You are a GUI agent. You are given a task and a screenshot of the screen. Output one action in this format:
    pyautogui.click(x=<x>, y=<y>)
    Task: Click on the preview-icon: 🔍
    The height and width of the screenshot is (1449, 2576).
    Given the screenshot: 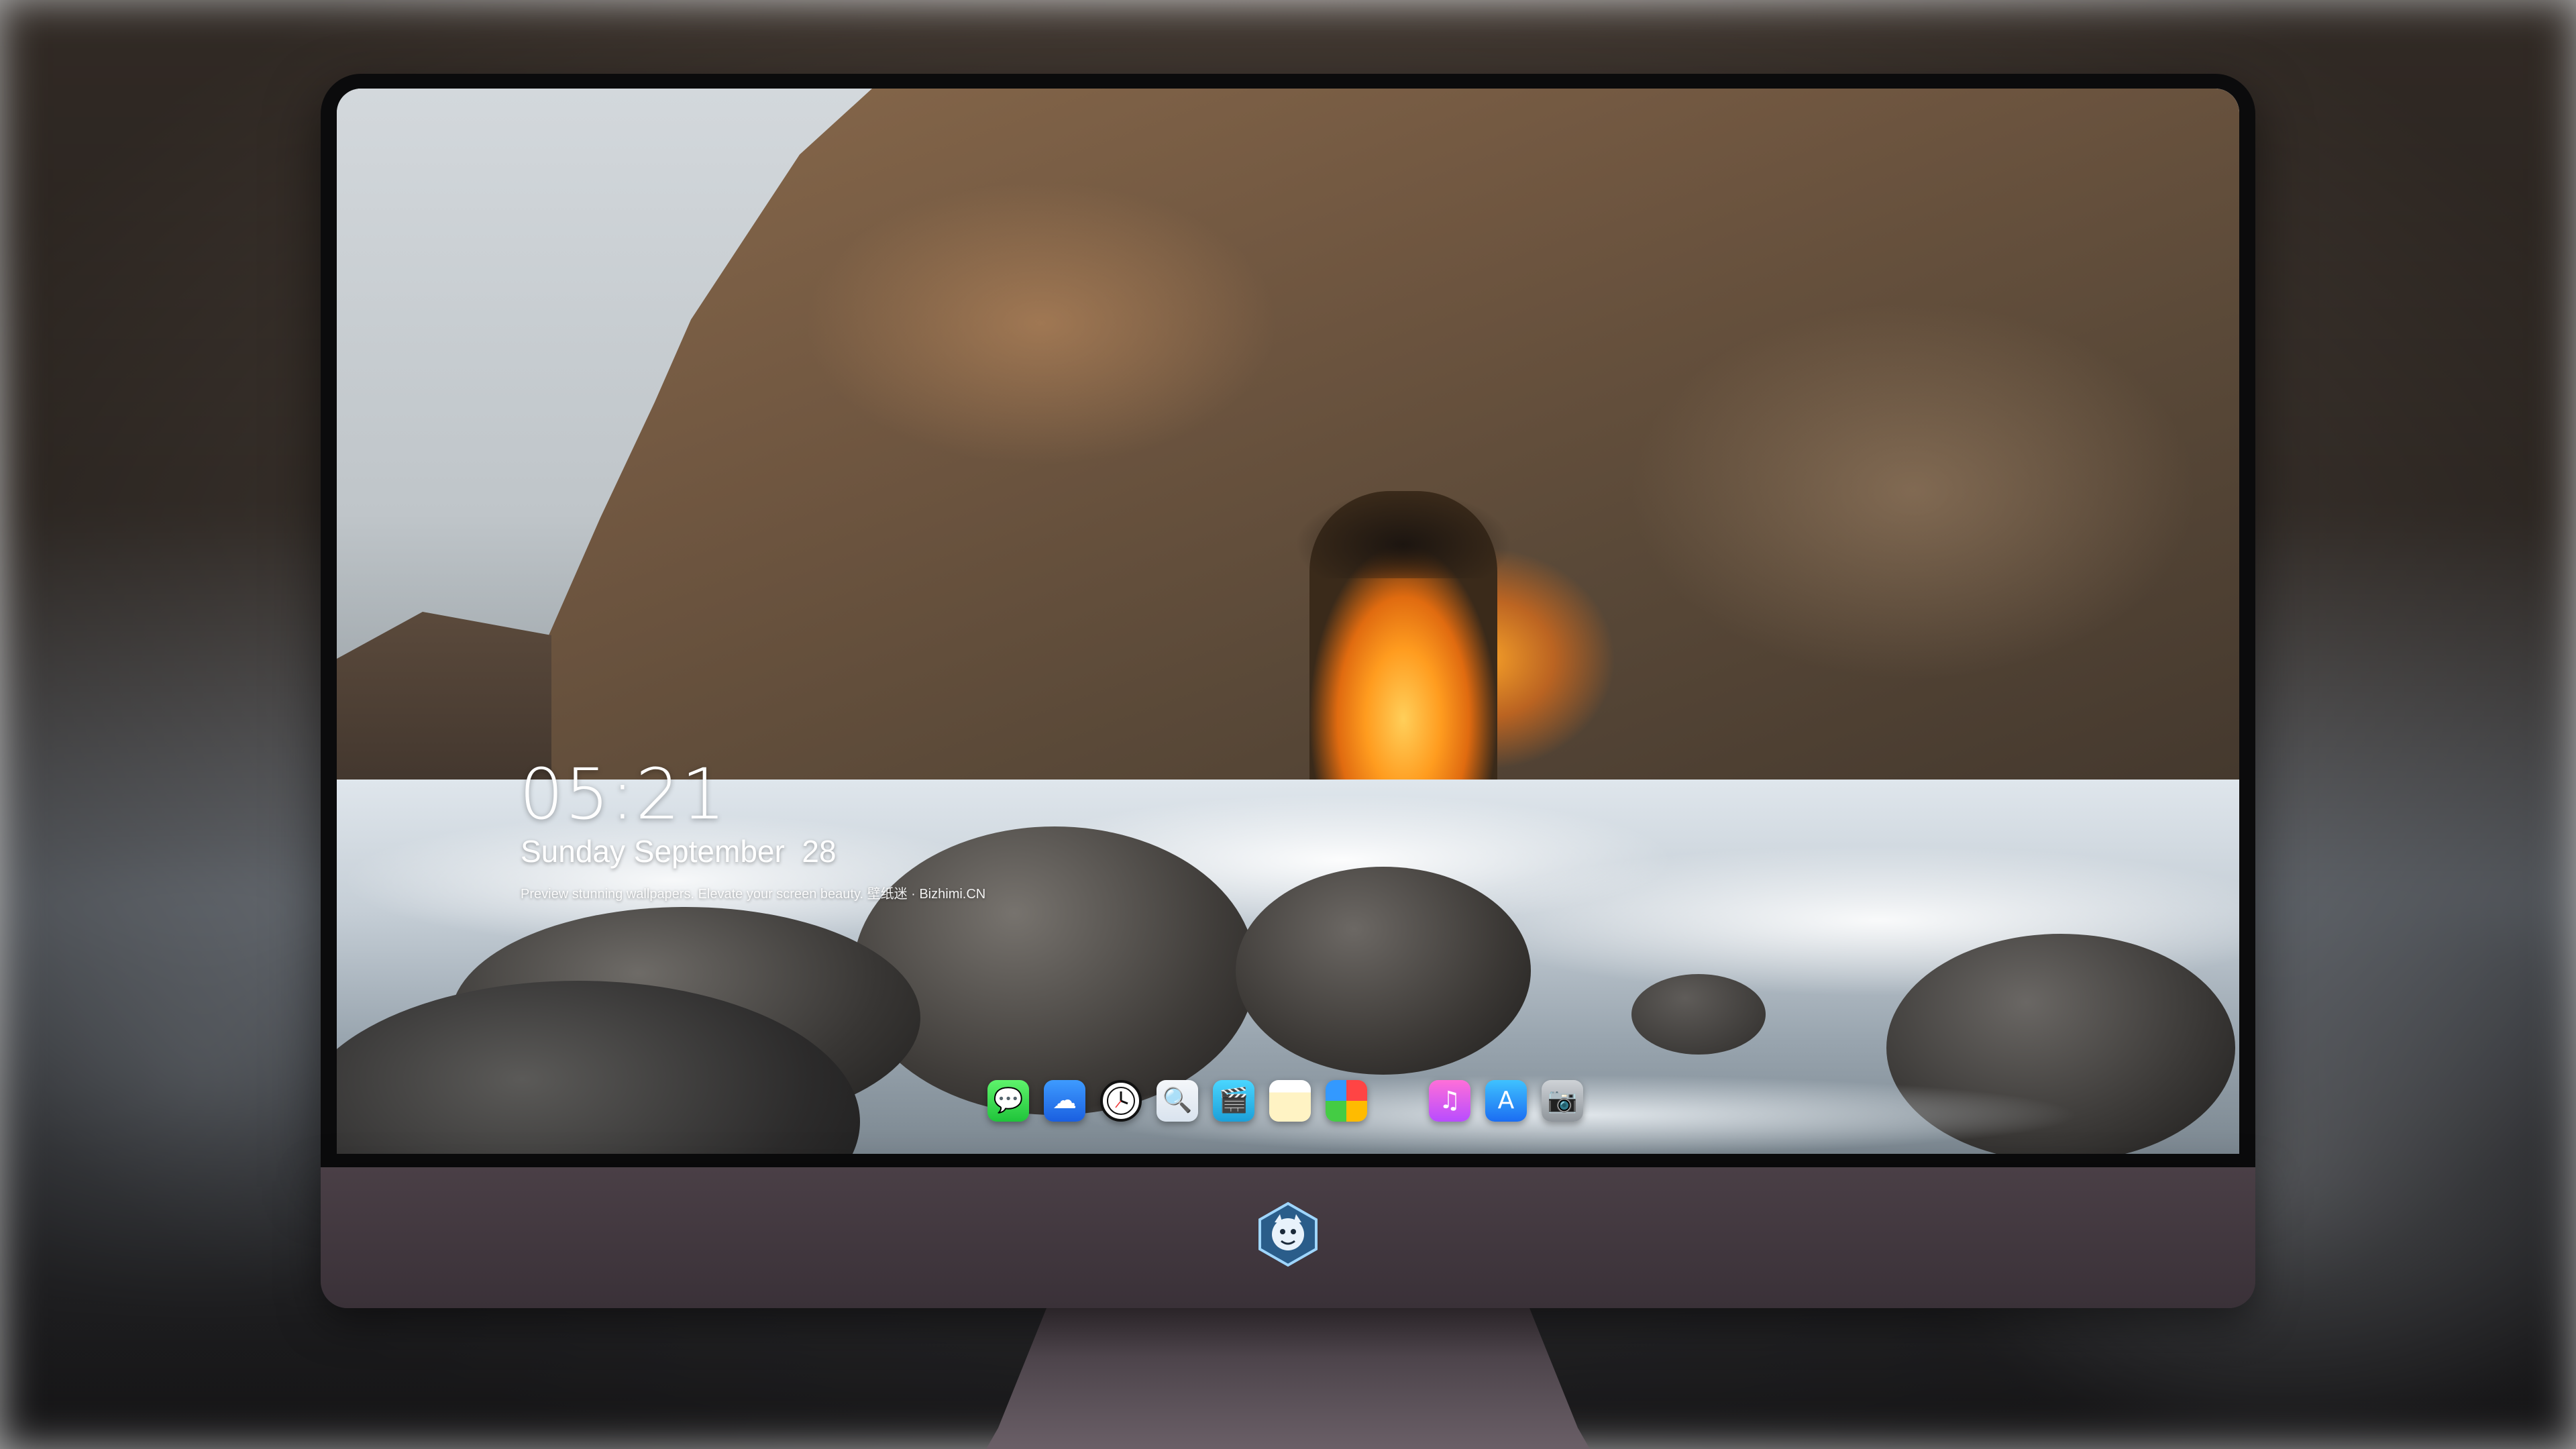 What is the action you would take?
    pyautogui.click(x=1177, y=1101)
    